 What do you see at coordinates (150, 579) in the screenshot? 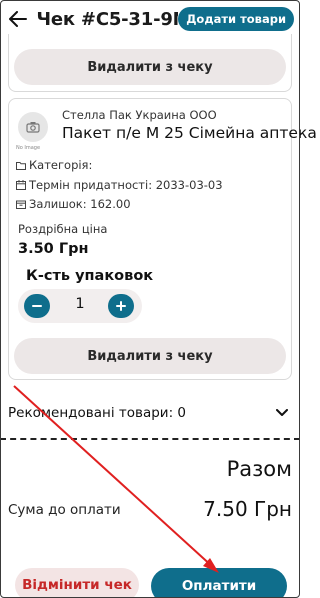
I see `bottom-action-bar: Відмінити чек Оплатити` at bounding box center [150, 579].